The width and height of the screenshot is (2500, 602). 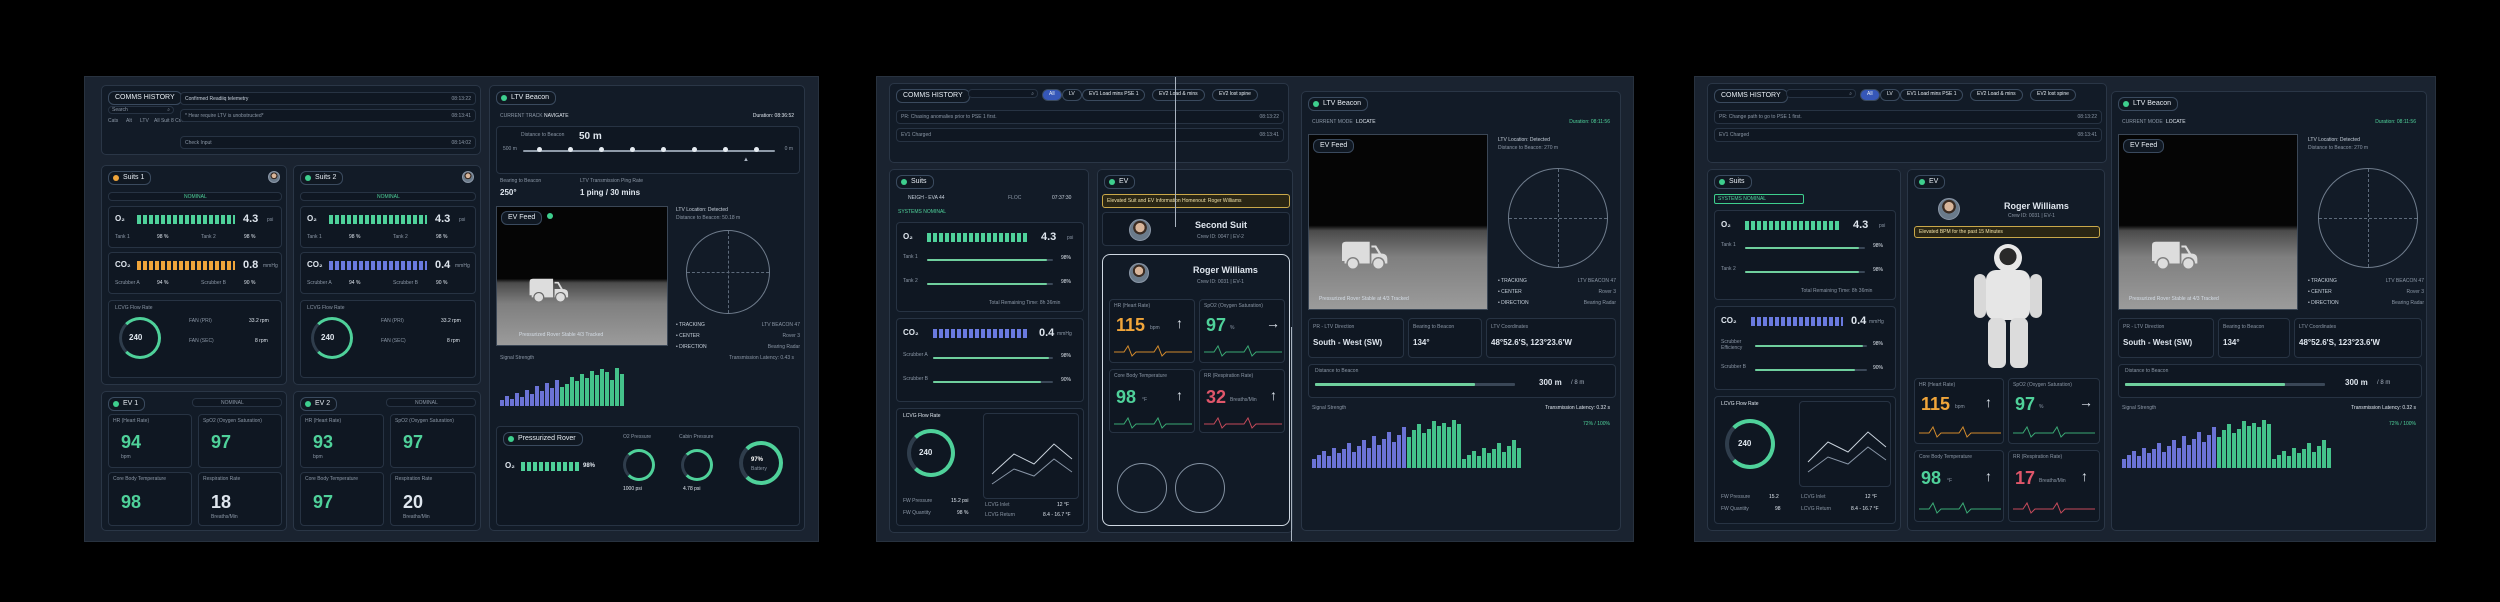 What do you see at coordinates (1153, 422) in the screenshot?
I see `temp-waveform` at bounding box center [1153, 422].